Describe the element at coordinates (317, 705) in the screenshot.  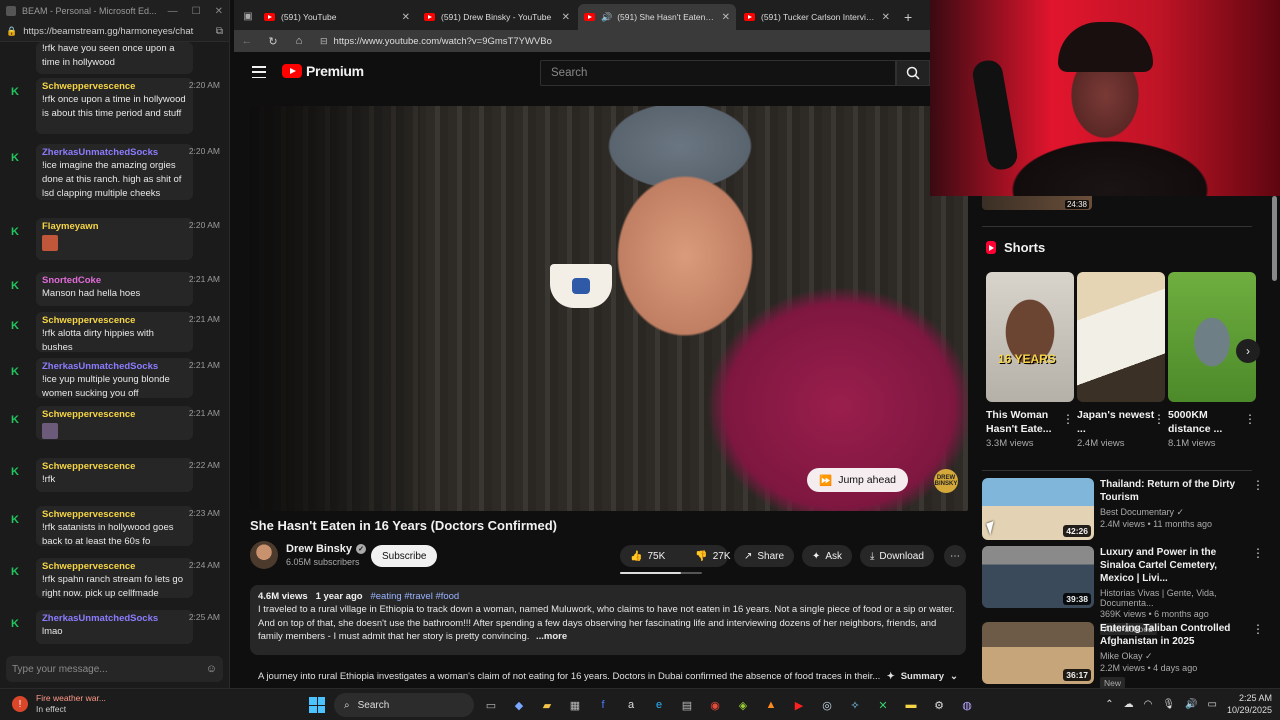
I see `start-button` at that location.